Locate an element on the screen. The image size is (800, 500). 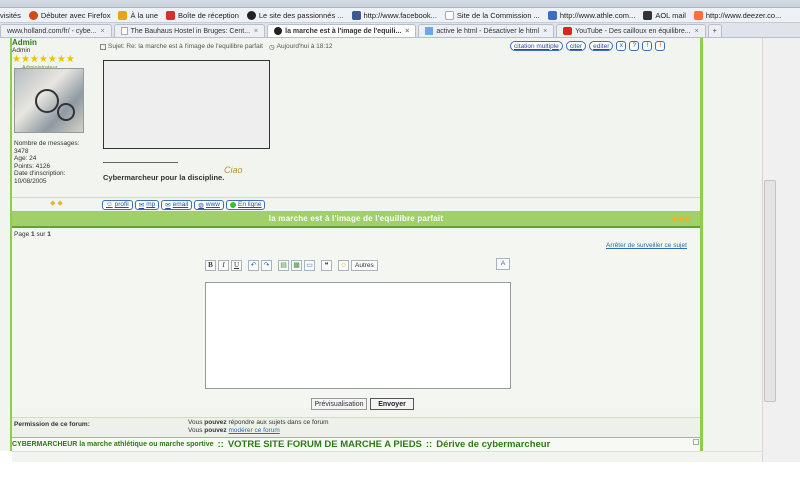
forum-icon is located at coordinates (429, 31).